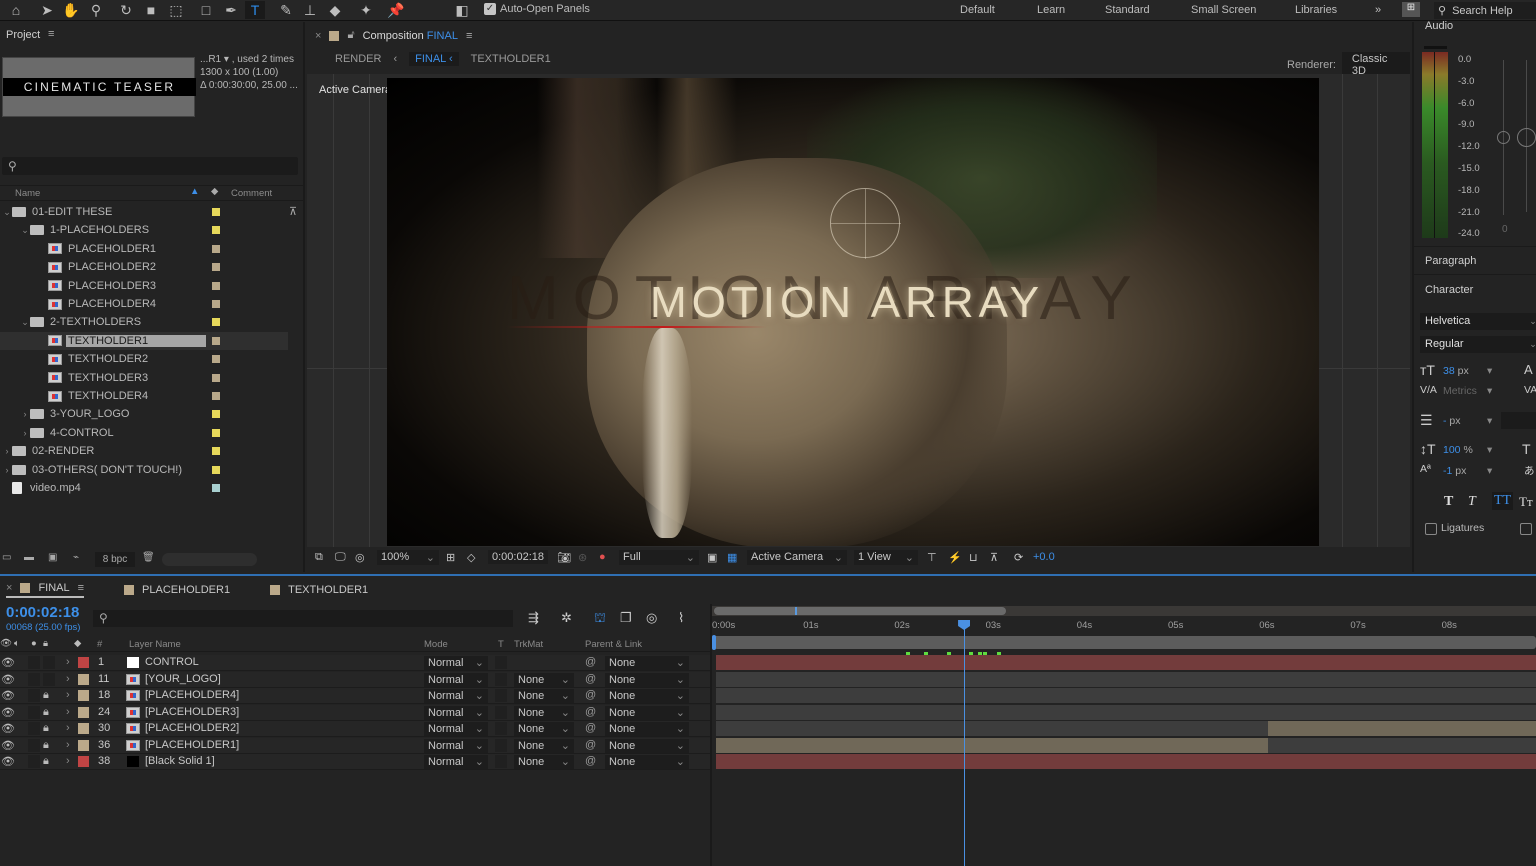 The image size is (1536, 866). Describe the element at coordinates (566, 618) in the screenshot. I see `draft-3d-icon: ✲` at that location.